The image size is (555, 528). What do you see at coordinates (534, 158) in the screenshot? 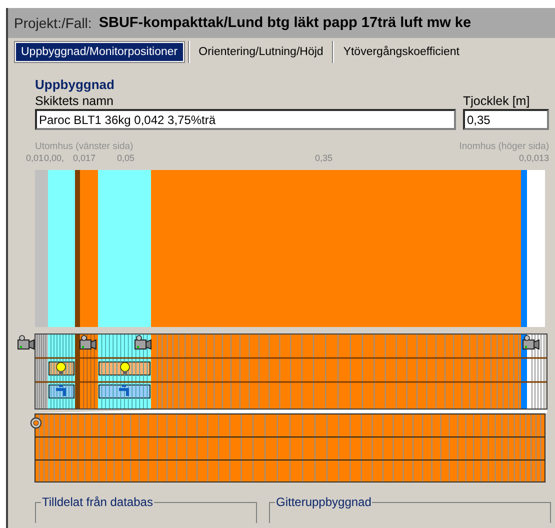
I see `scale-label: 0,0,013` at bounding box center [534, 158].